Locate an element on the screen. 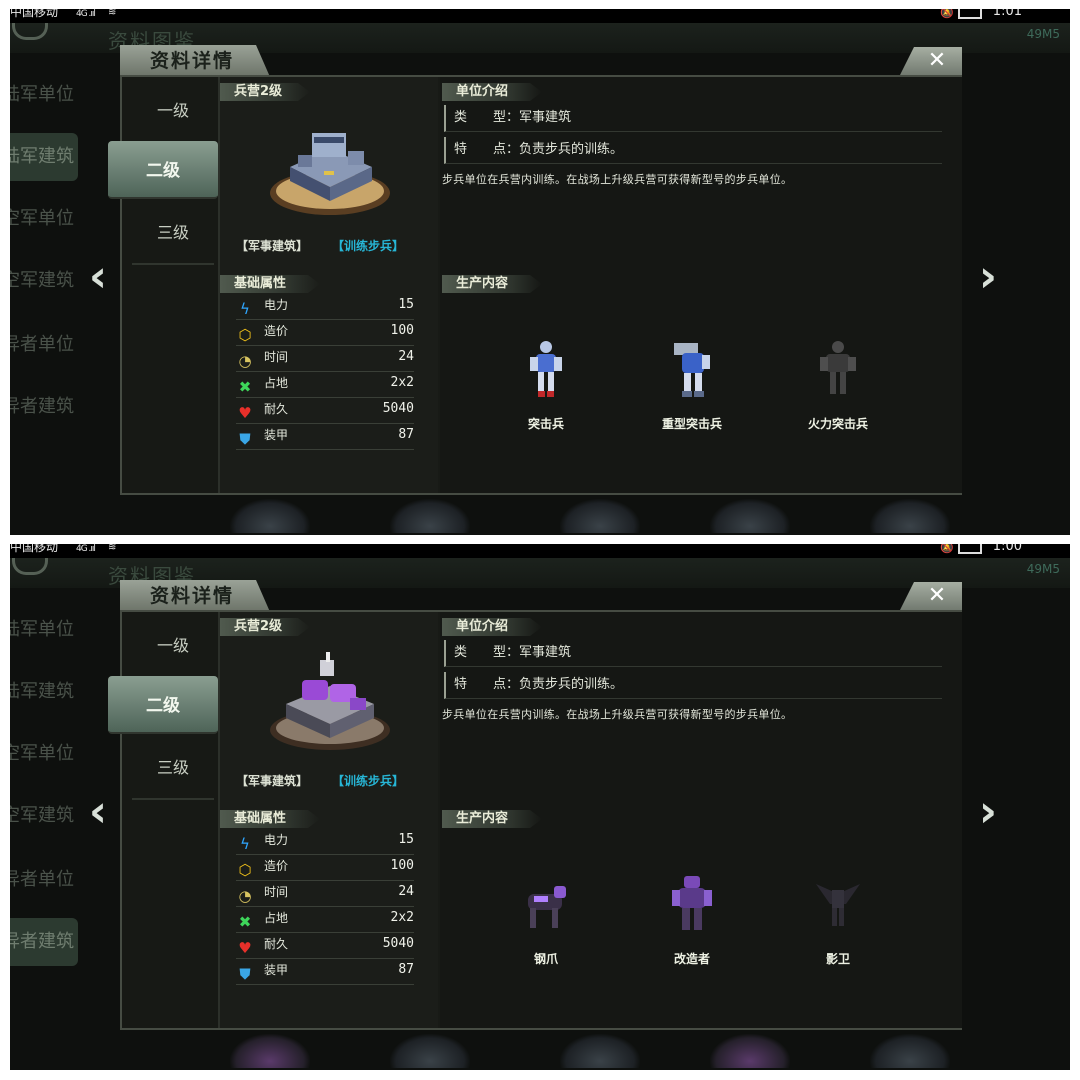  signal-indicator: 4G .ııl is located at coordinates (86, 549).